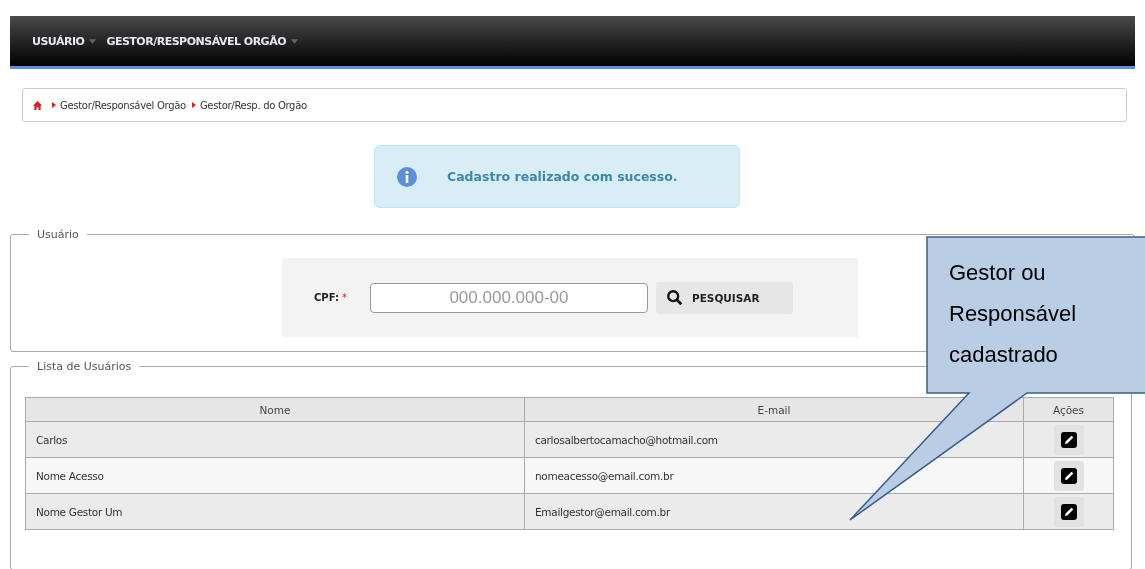 The width and height of the screenshot is (1145, 569). I want to click on column-header: Nome, so click(275, 409).